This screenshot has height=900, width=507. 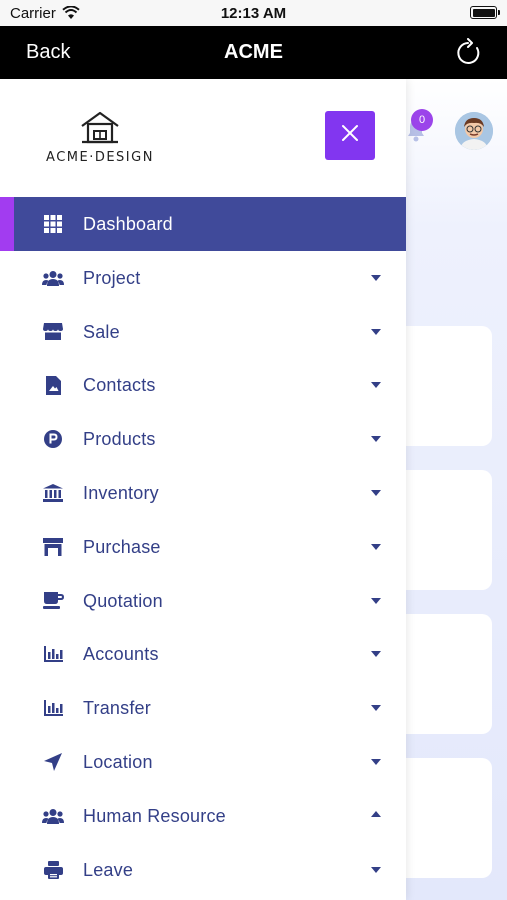 What do you see at coordinates (119, 439) in the screenshot?
I see `menu-item-label: Products` at bounding box center [119, 439].